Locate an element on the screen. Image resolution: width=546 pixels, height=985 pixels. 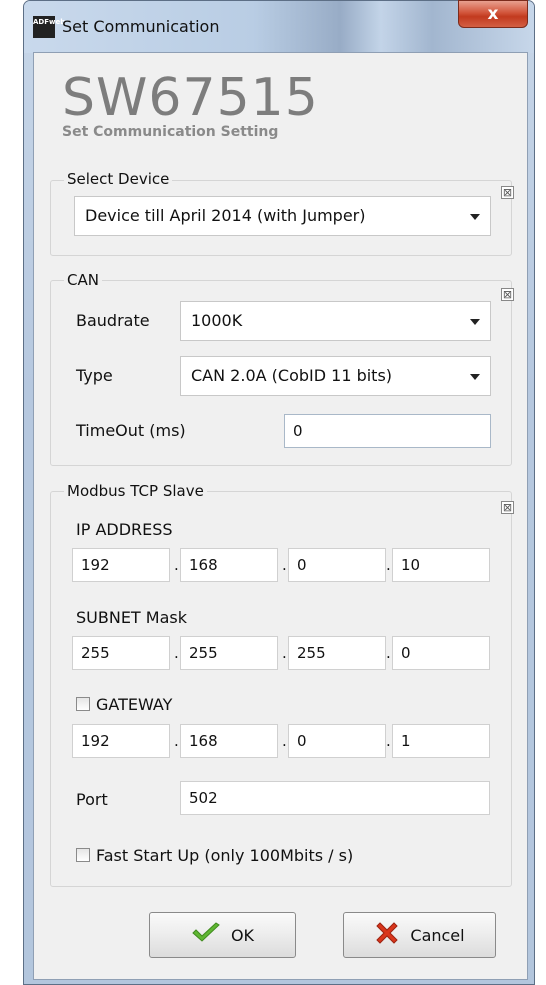
can-legend: CAN is located at coordinates (83, 280).